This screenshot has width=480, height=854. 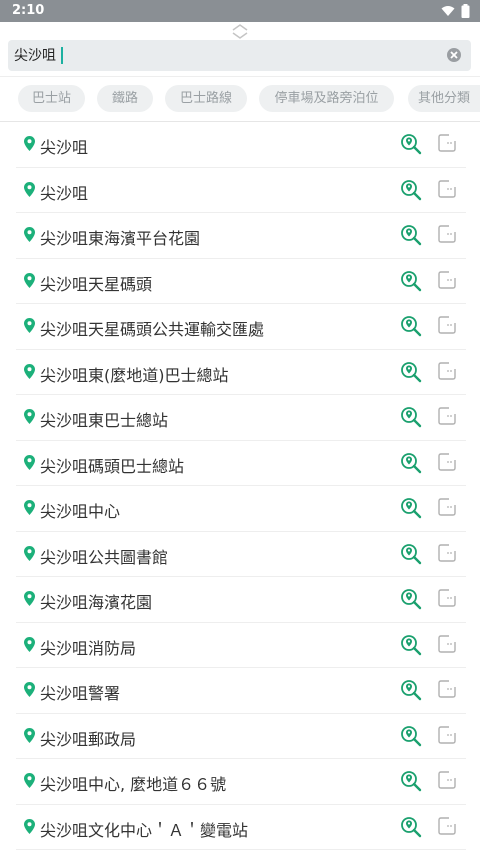 What do you see at coordinates (465, 11) in the screenshot?
I see `battery-icon` at bounding box center [465, 11].